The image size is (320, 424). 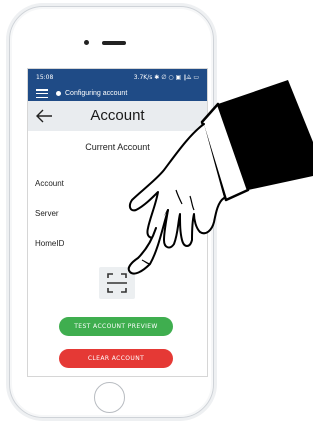 I want to click on test-account-preview-button: TEST ACCOUNT PREVIEW, so click(x=116, y=326).